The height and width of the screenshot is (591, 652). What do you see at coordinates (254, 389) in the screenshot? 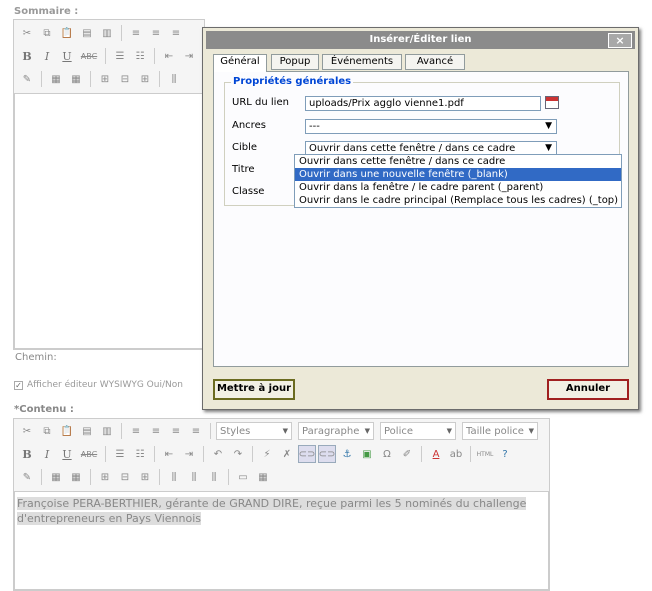
I see `update-button: Mettre à jour` at bounding box center [254, 389].